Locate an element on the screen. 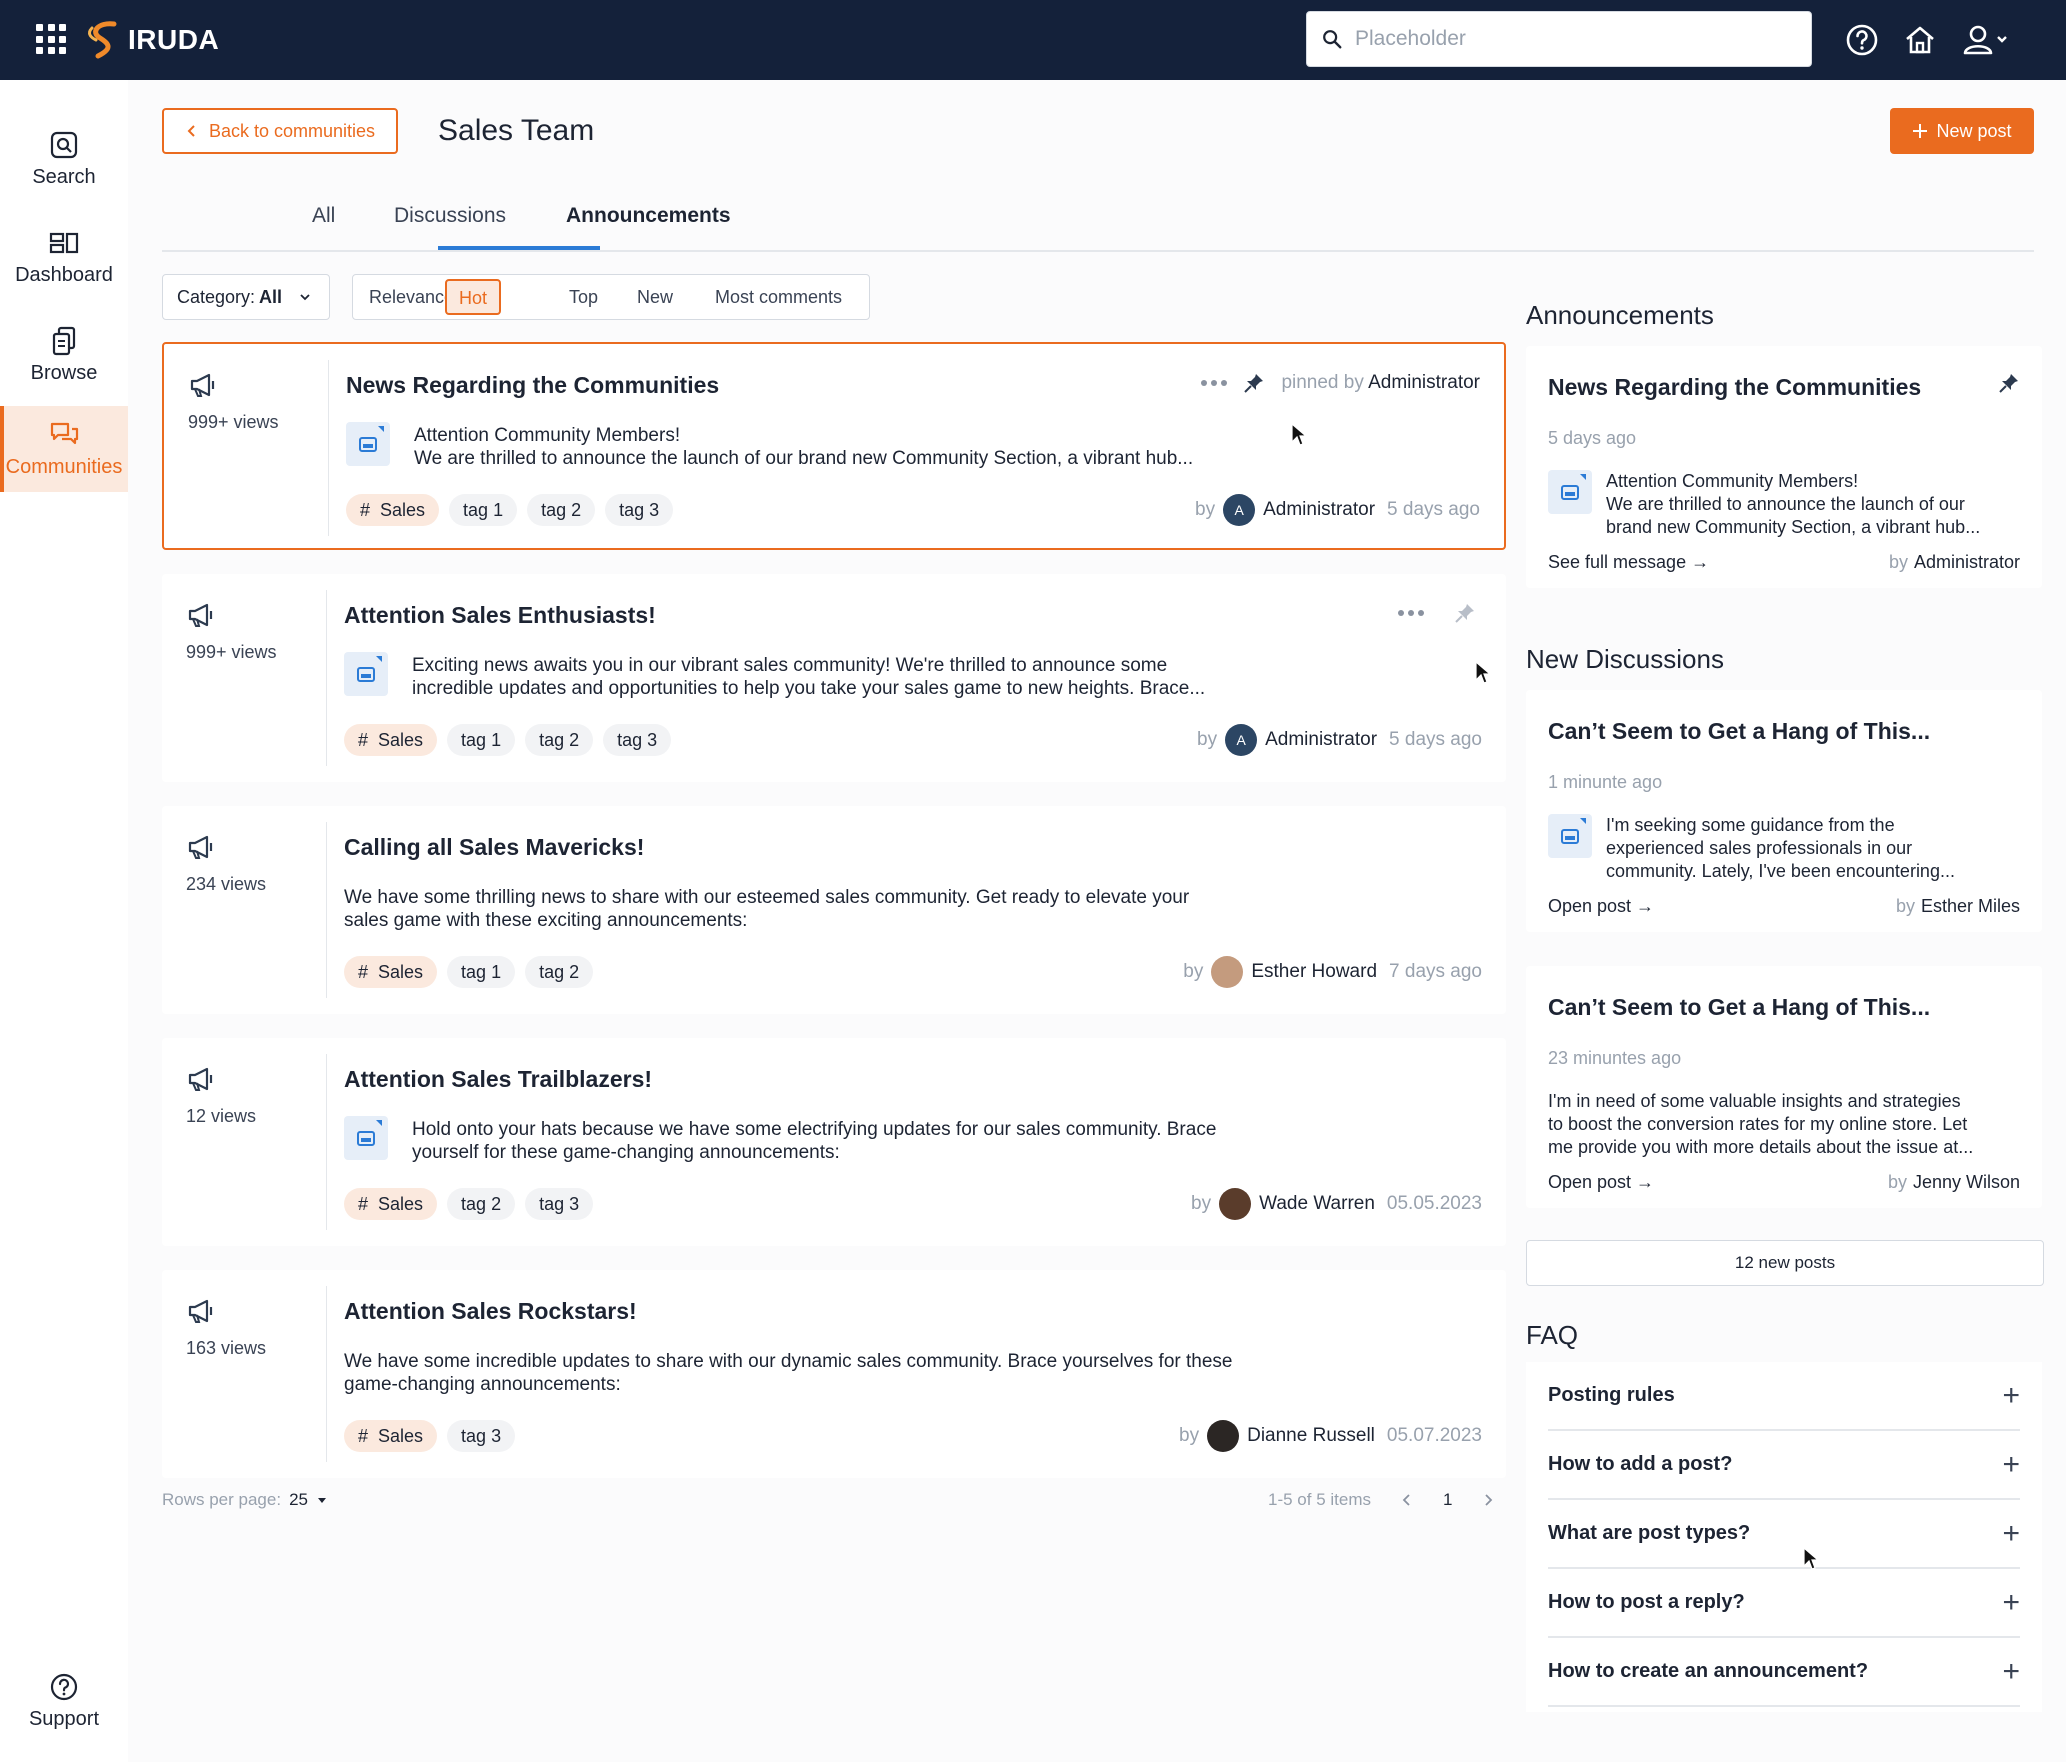 The height and width of the screenshot is (1762, 2066). tab-announcements: Announcements is located at coordinates (648, 216).